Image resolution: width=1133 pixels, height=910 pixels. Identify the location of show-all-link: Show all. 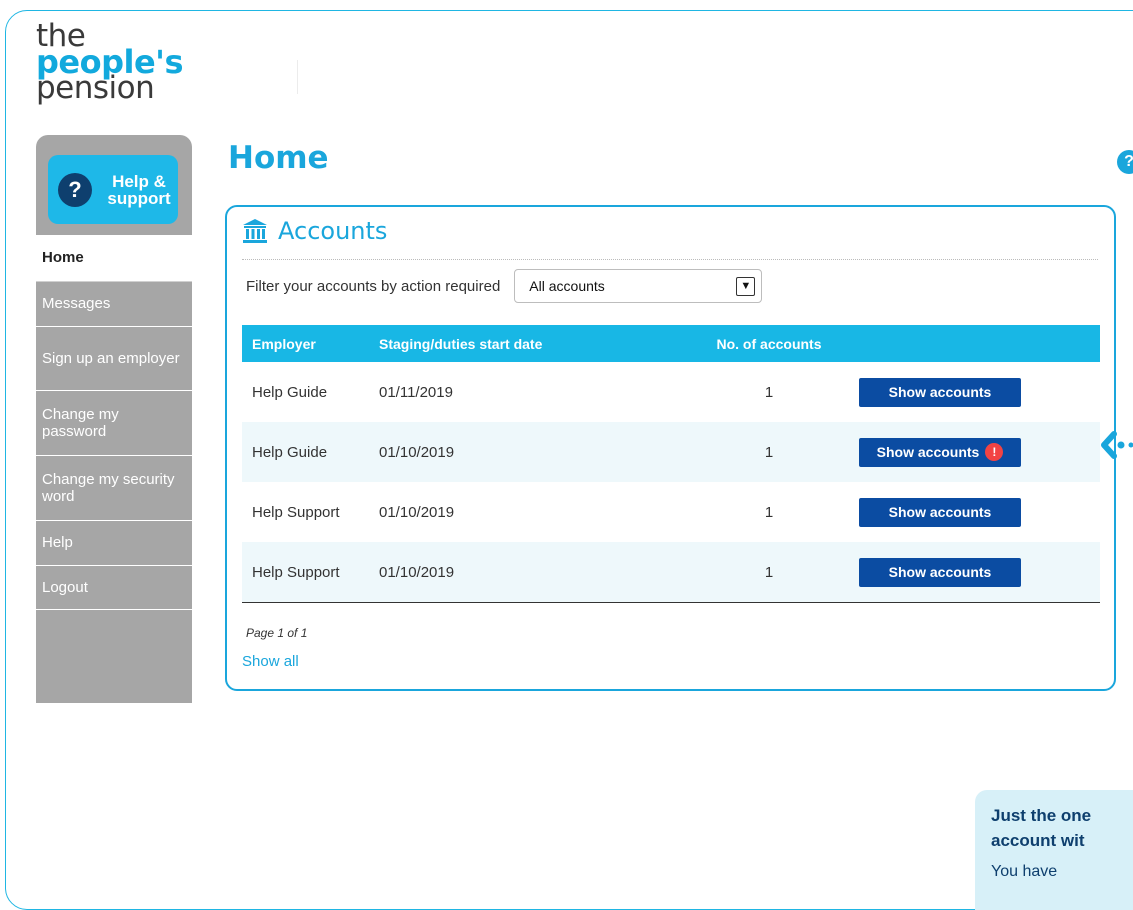
(270, 661).